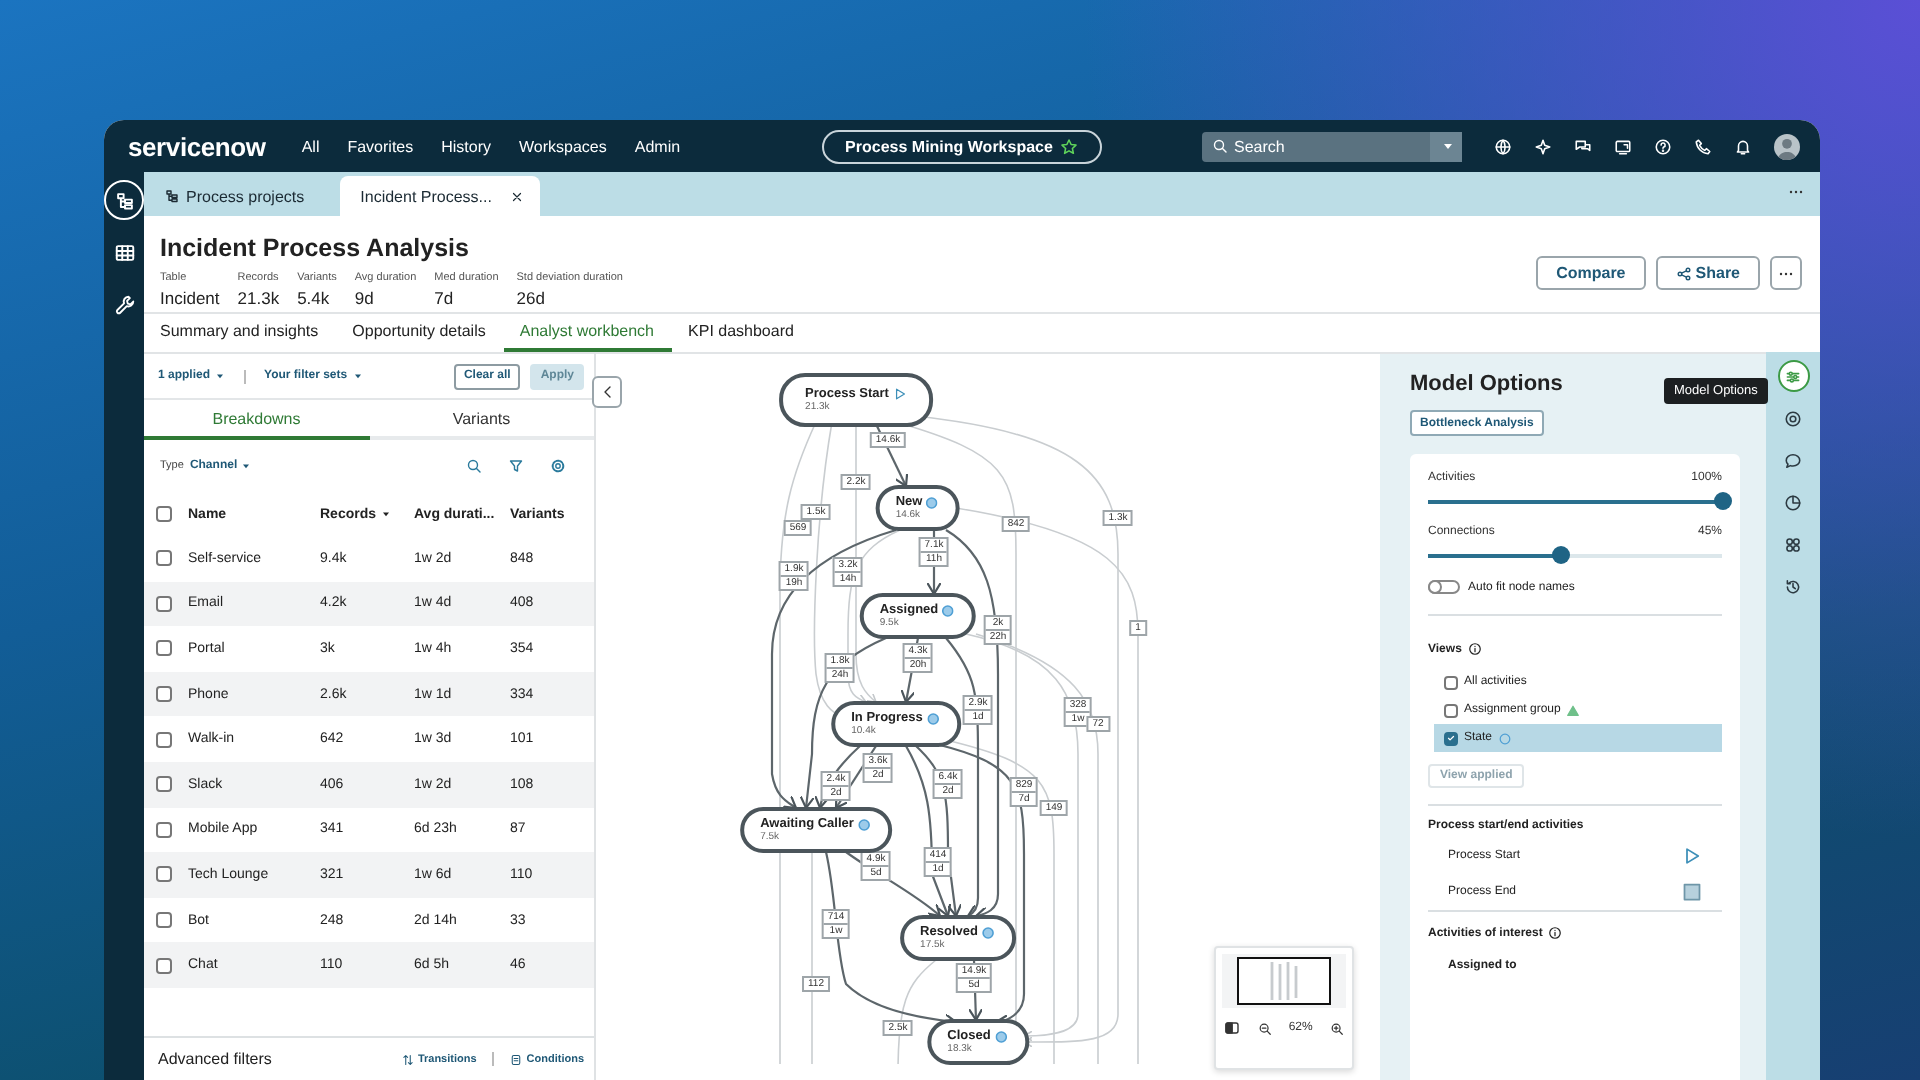  What do you see at coordinates (215, 1059) in the screenshot?
I see `section-title: Advanced filters` at bounding box center [215, 1059].